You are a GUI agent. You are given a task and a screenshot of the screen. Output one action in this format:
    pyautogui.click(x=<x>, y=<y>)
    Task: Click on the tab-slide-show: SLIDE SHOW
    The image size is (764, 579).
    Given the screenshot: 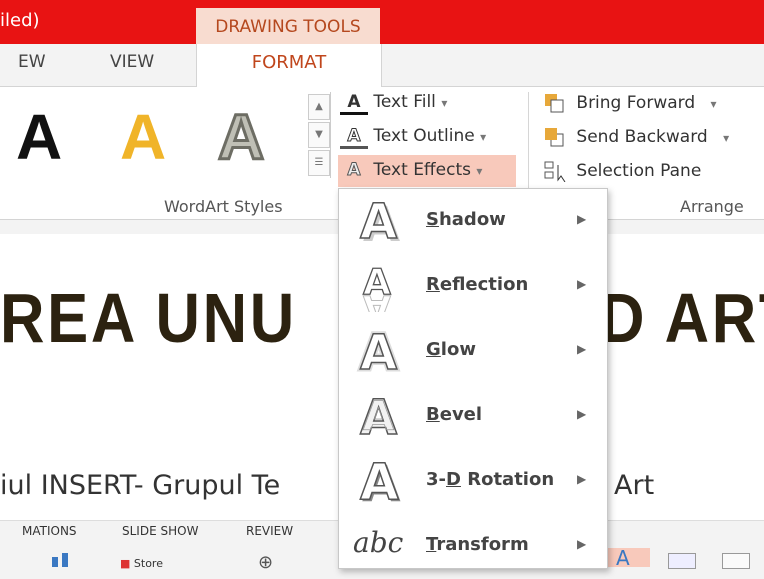 What is the action you would take?
    pyautogui.click(x=160, y=531)
    